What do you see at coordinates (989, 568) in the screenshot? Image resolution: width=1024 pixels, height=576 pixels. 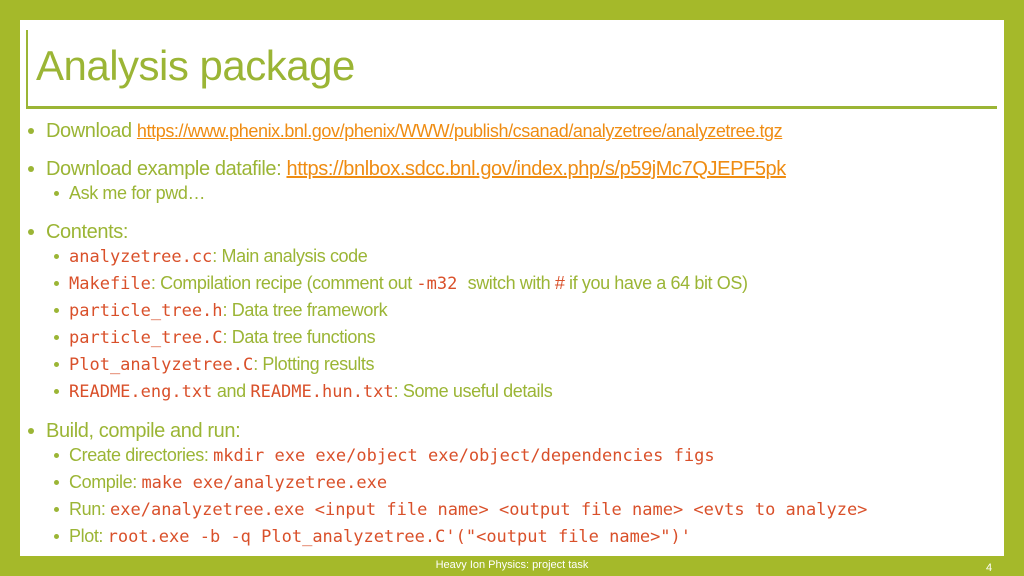 I see `page-number: 4` at bounding box center [989, 568].